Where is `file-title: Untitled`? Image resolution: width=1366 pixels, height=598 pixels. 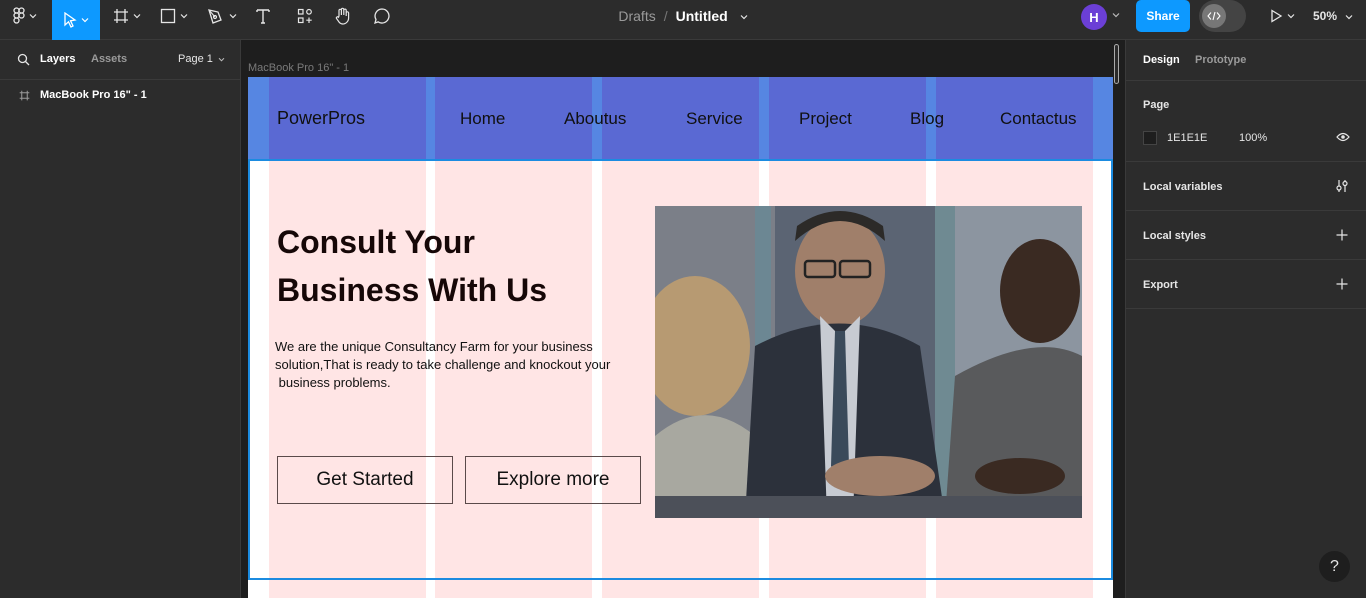 file-title: Untitled is located at coordinates (702, 16).